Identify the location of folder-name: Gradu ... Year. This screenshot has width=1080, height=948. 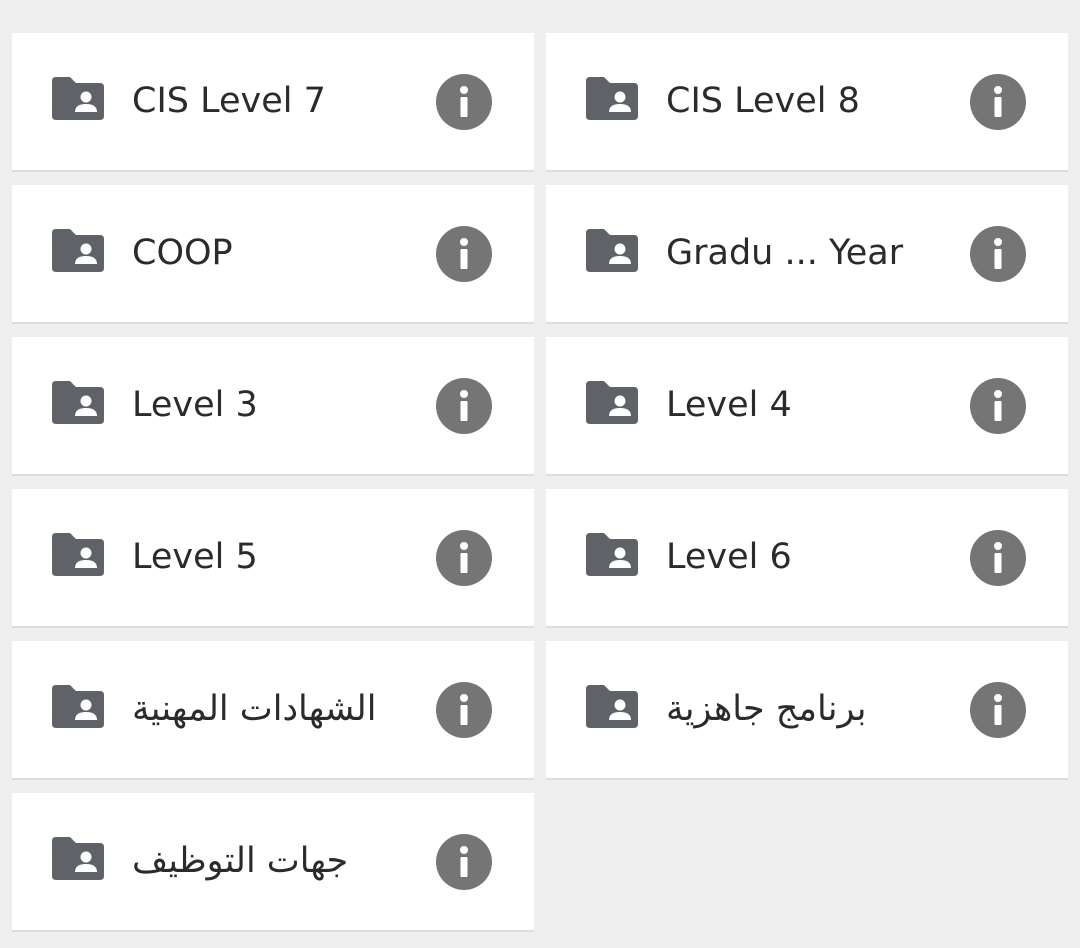
(785, 253).